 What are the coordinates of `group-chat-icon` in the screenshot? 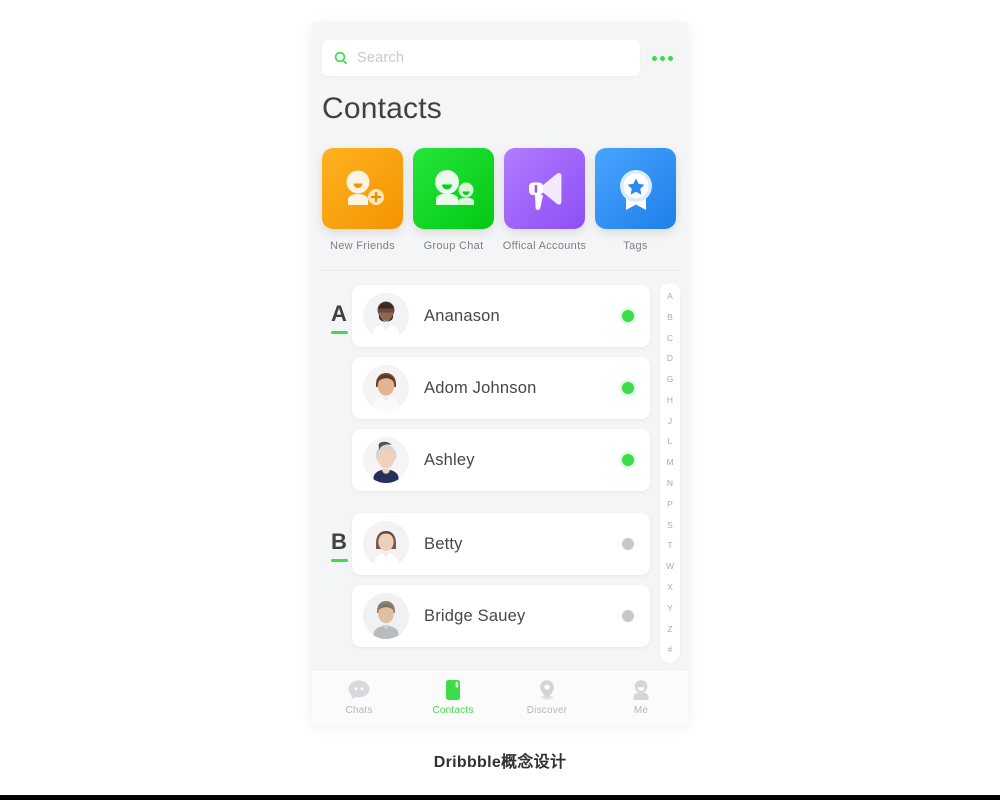 It's located at (454, 189).